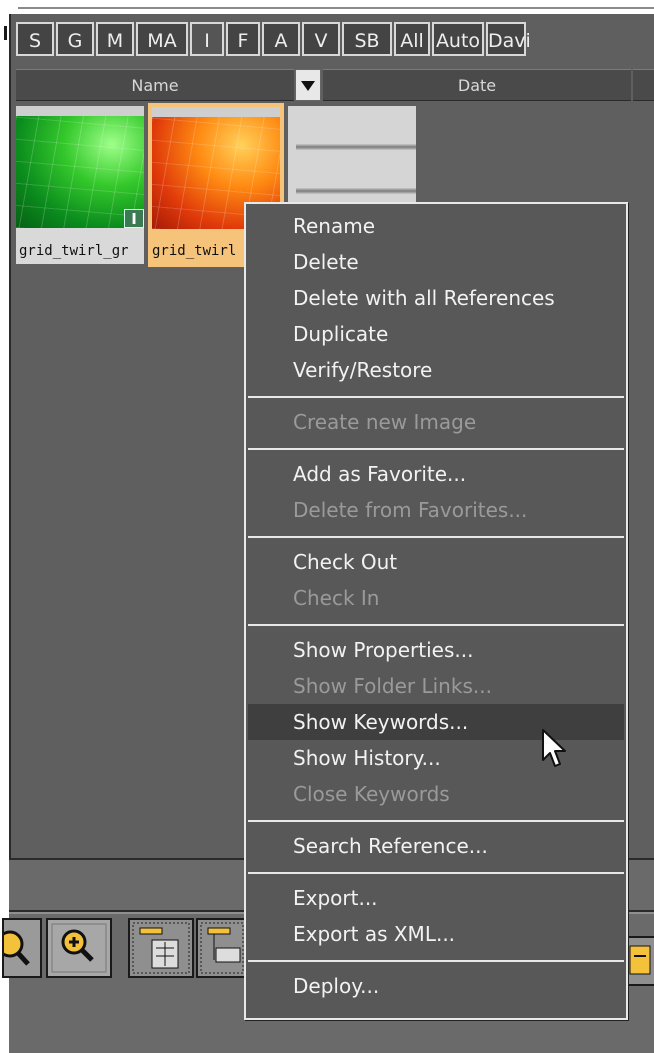 This screenshot has width=654, height=1053. Describe the element at coordinates (412, 39) in the screenshot. I see `tab-all: All` at that location.